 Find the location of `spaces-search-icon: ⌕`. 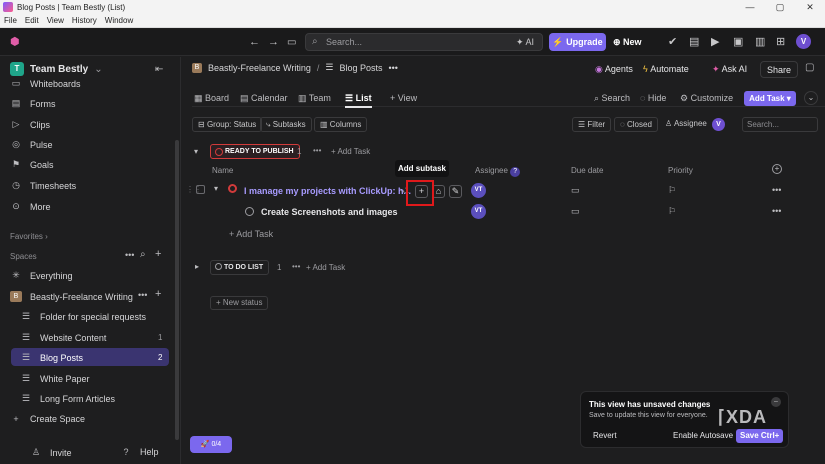

spaces-search-icon: ⌕ is located at coordinates (143, 254).